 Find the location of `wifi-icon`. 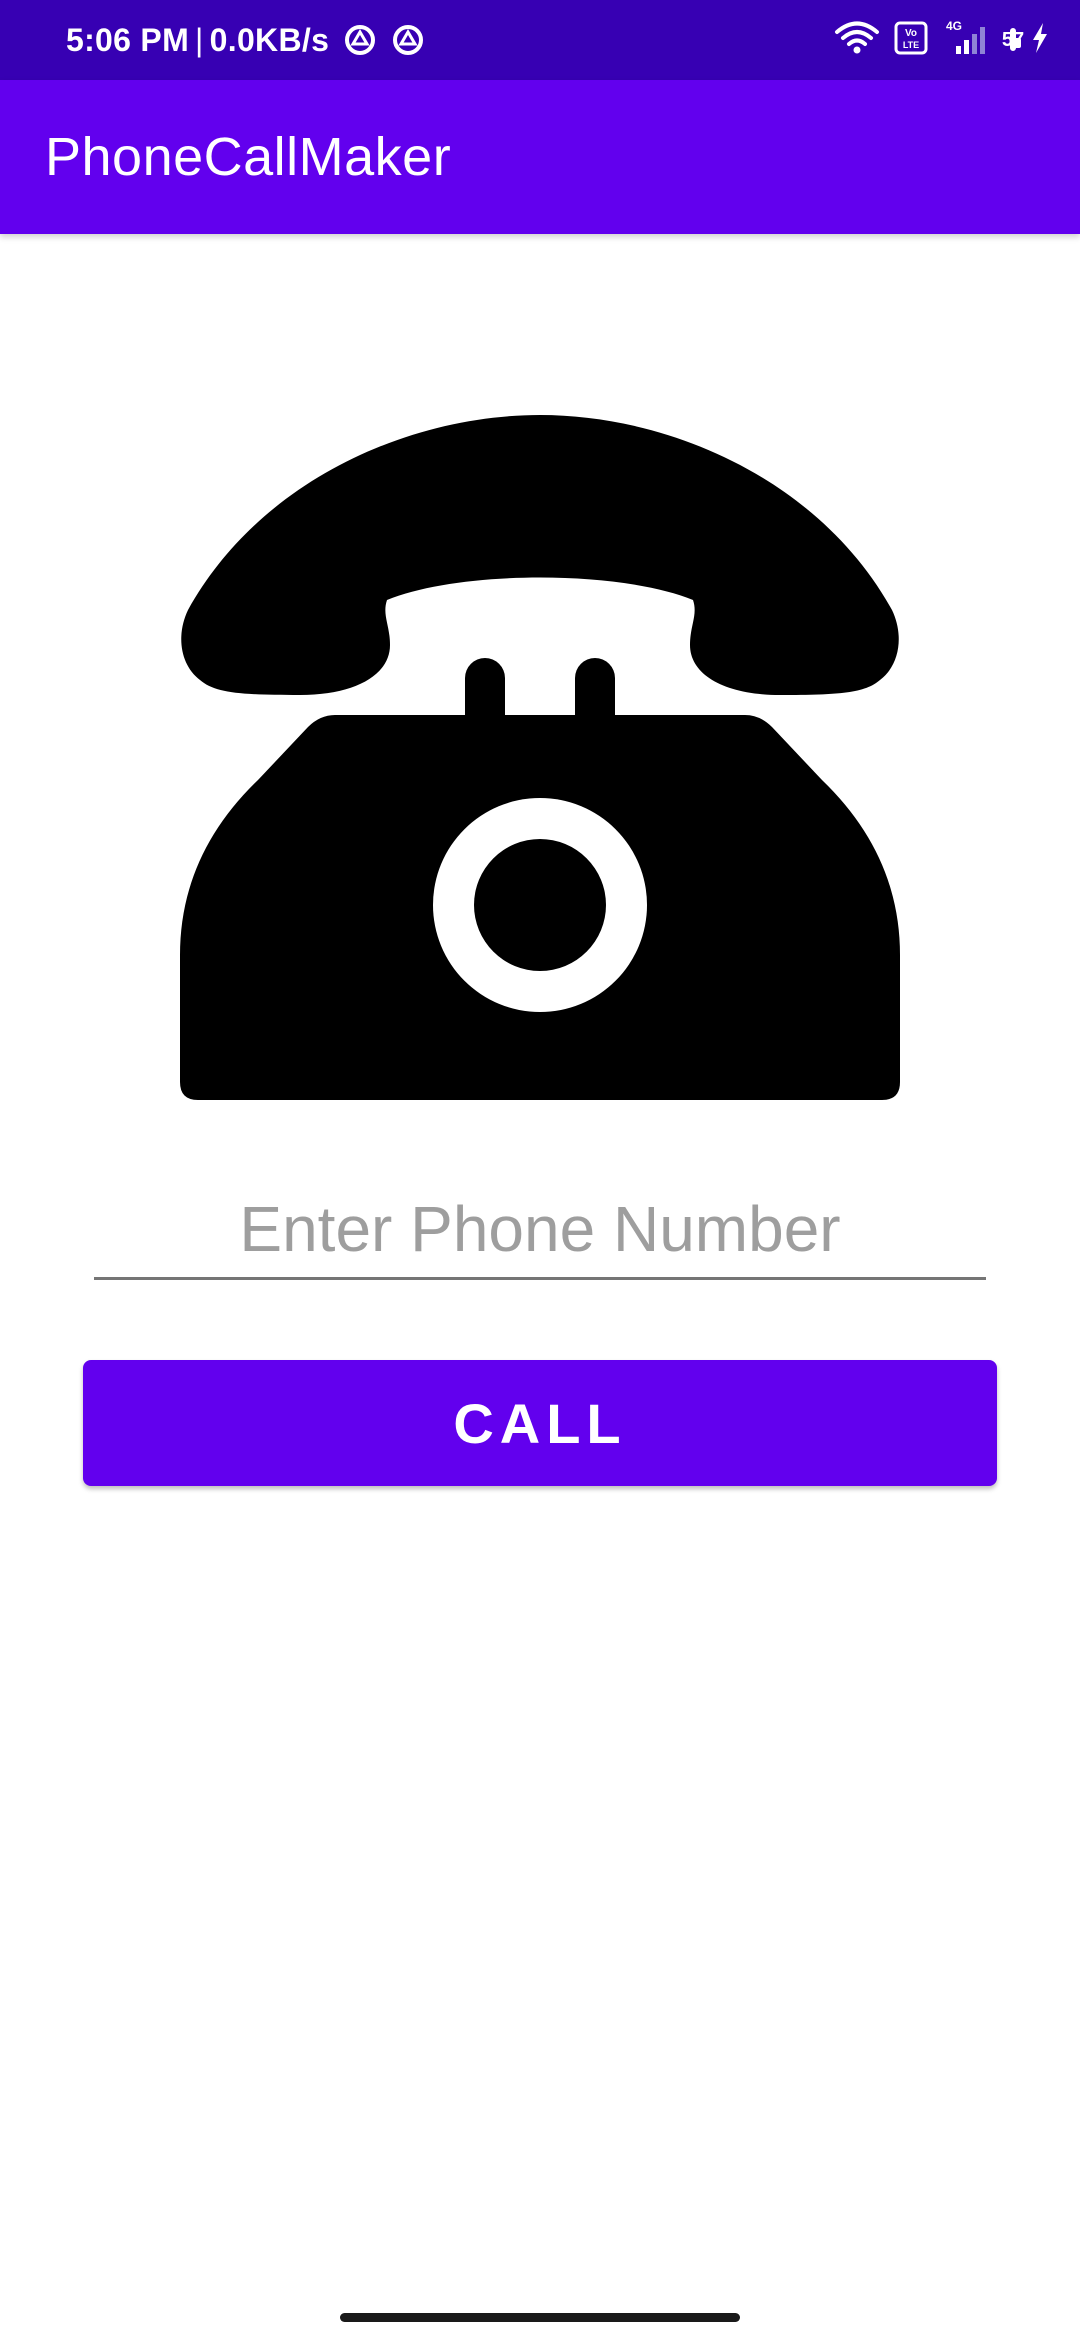

wifi-icon is located at coordinates (857, 40).